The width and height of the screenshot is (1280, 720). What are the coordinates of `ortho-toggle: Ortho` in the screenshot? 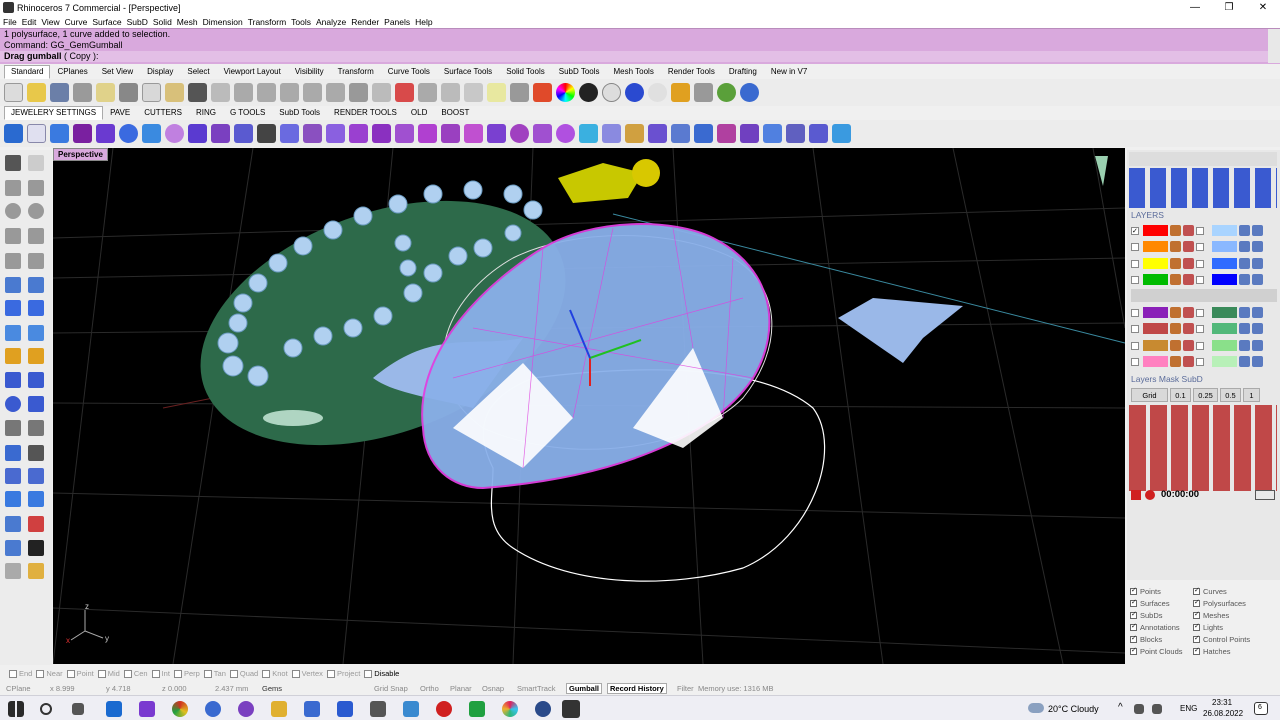 It's located at (429, 688).